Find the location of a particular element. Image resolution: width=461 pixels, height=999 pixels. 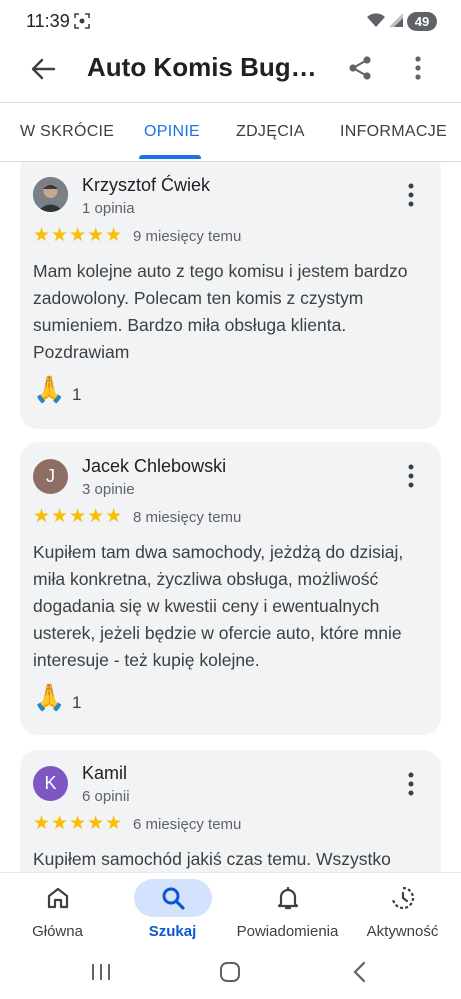

battery-indicator: 49 is located at coordinates (422, 21).